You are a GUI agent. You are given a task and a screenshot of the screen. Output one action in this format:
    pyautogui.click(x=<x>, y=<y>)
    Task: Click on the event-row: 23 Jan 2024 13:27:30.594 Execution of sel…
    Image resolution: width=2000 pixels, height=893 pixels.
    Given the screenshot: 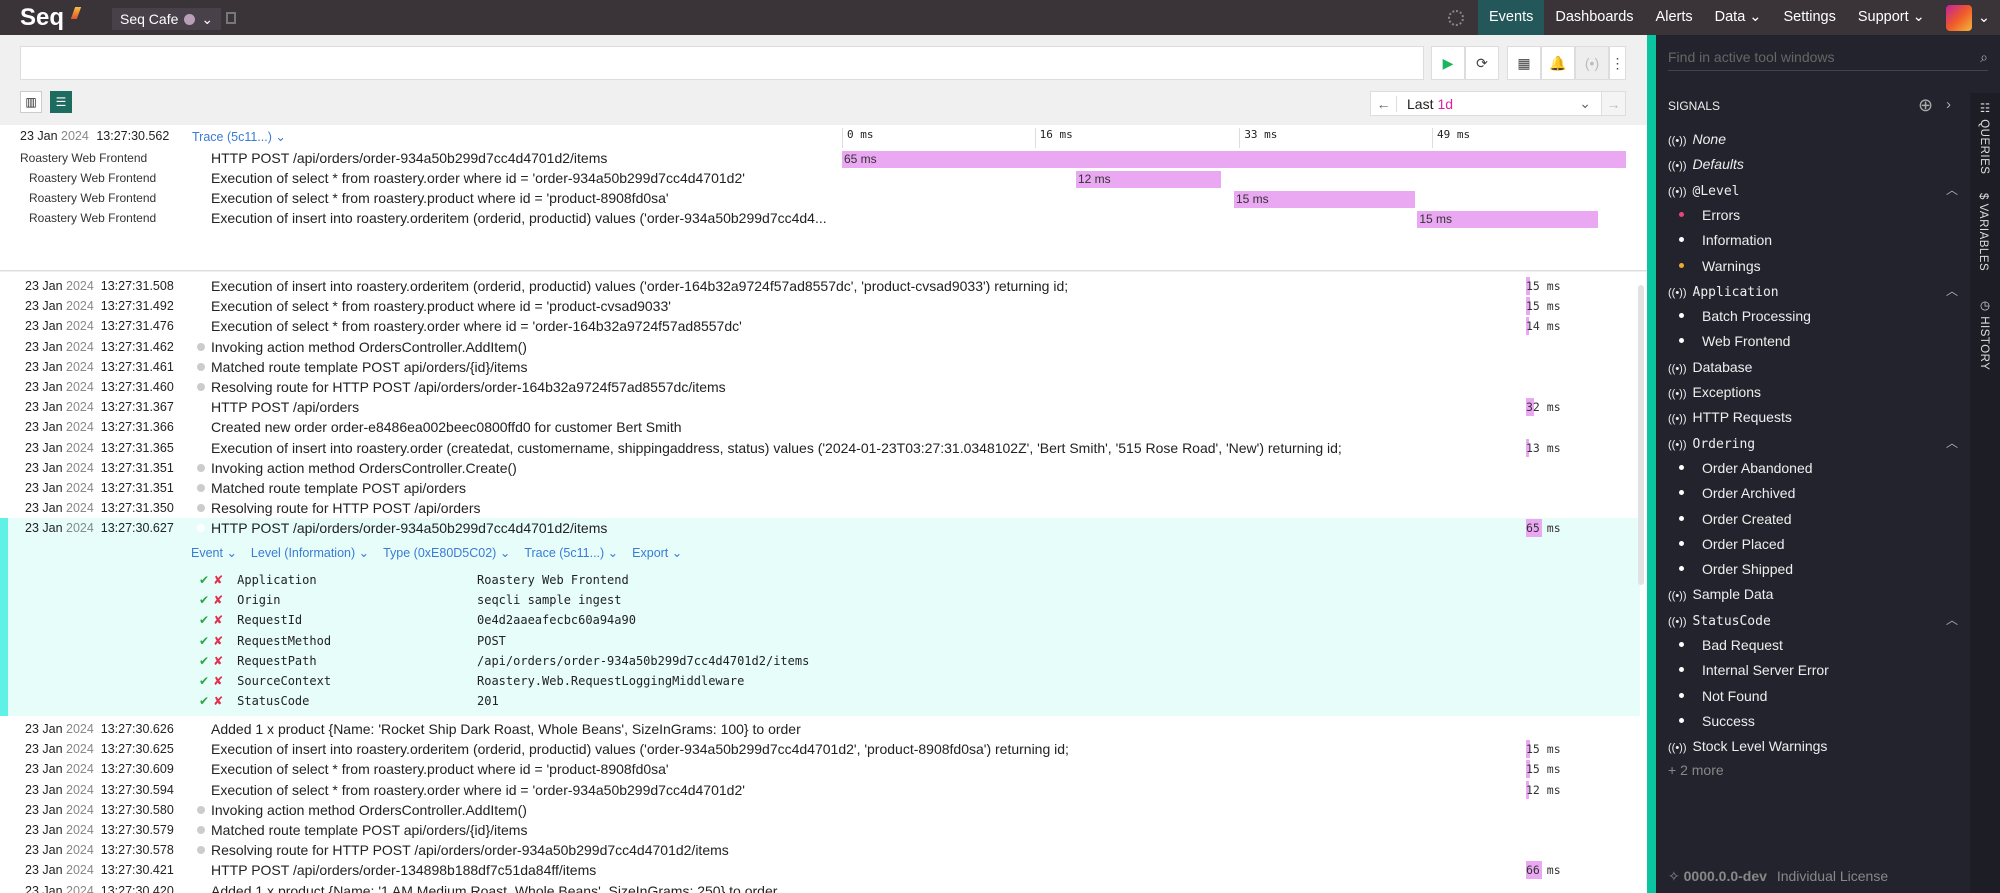 What is the action you would take?
    pyautogui.click(x=820, y=790)
    